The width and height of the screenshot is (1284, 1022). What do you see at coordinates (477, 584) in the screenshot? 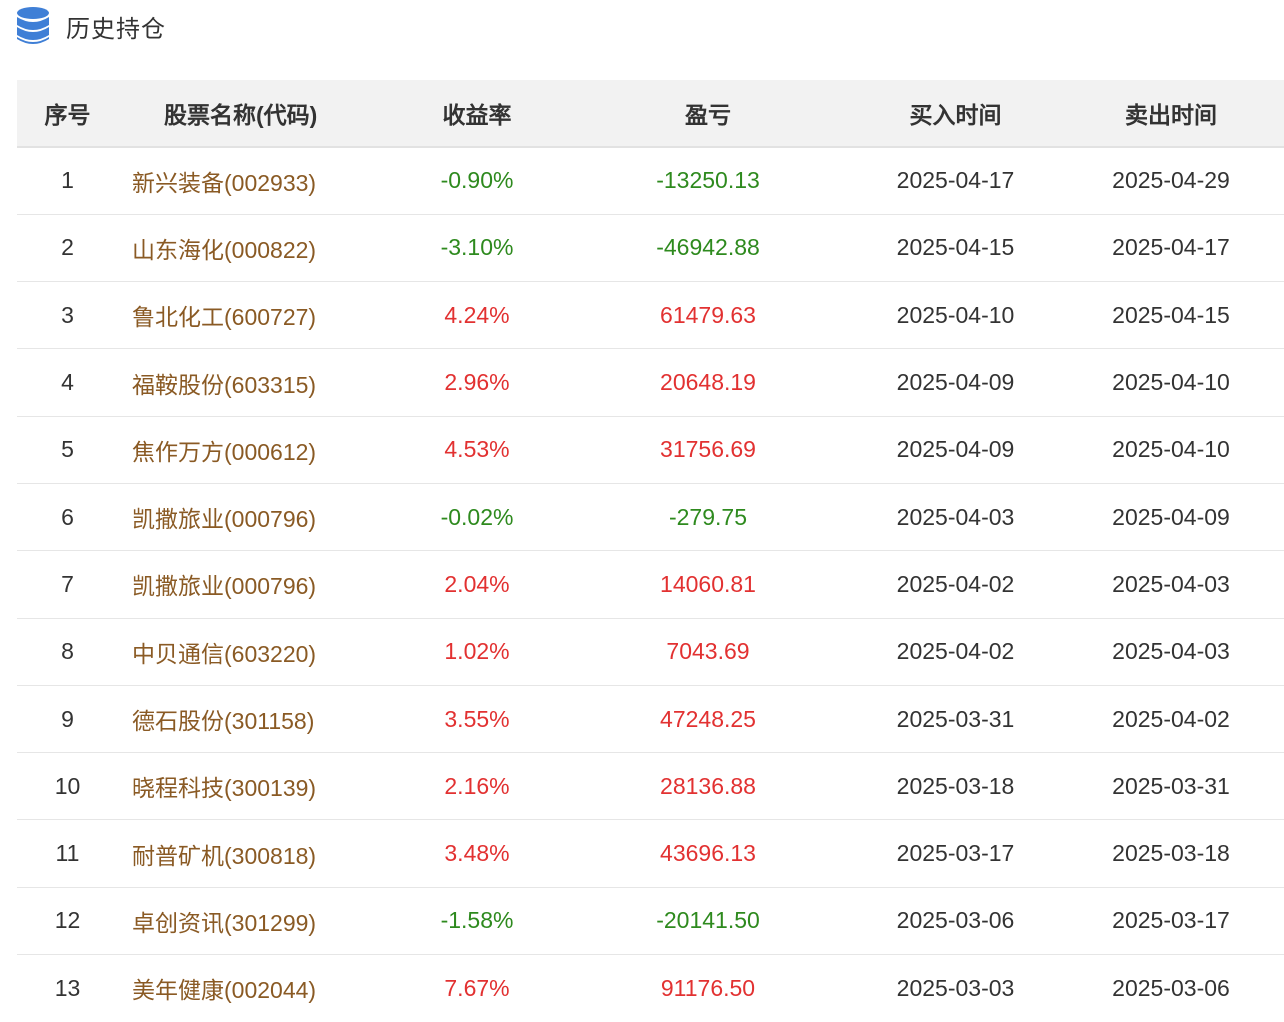
I see `return-rate: 2.04%` at bounding box center [477, 584].